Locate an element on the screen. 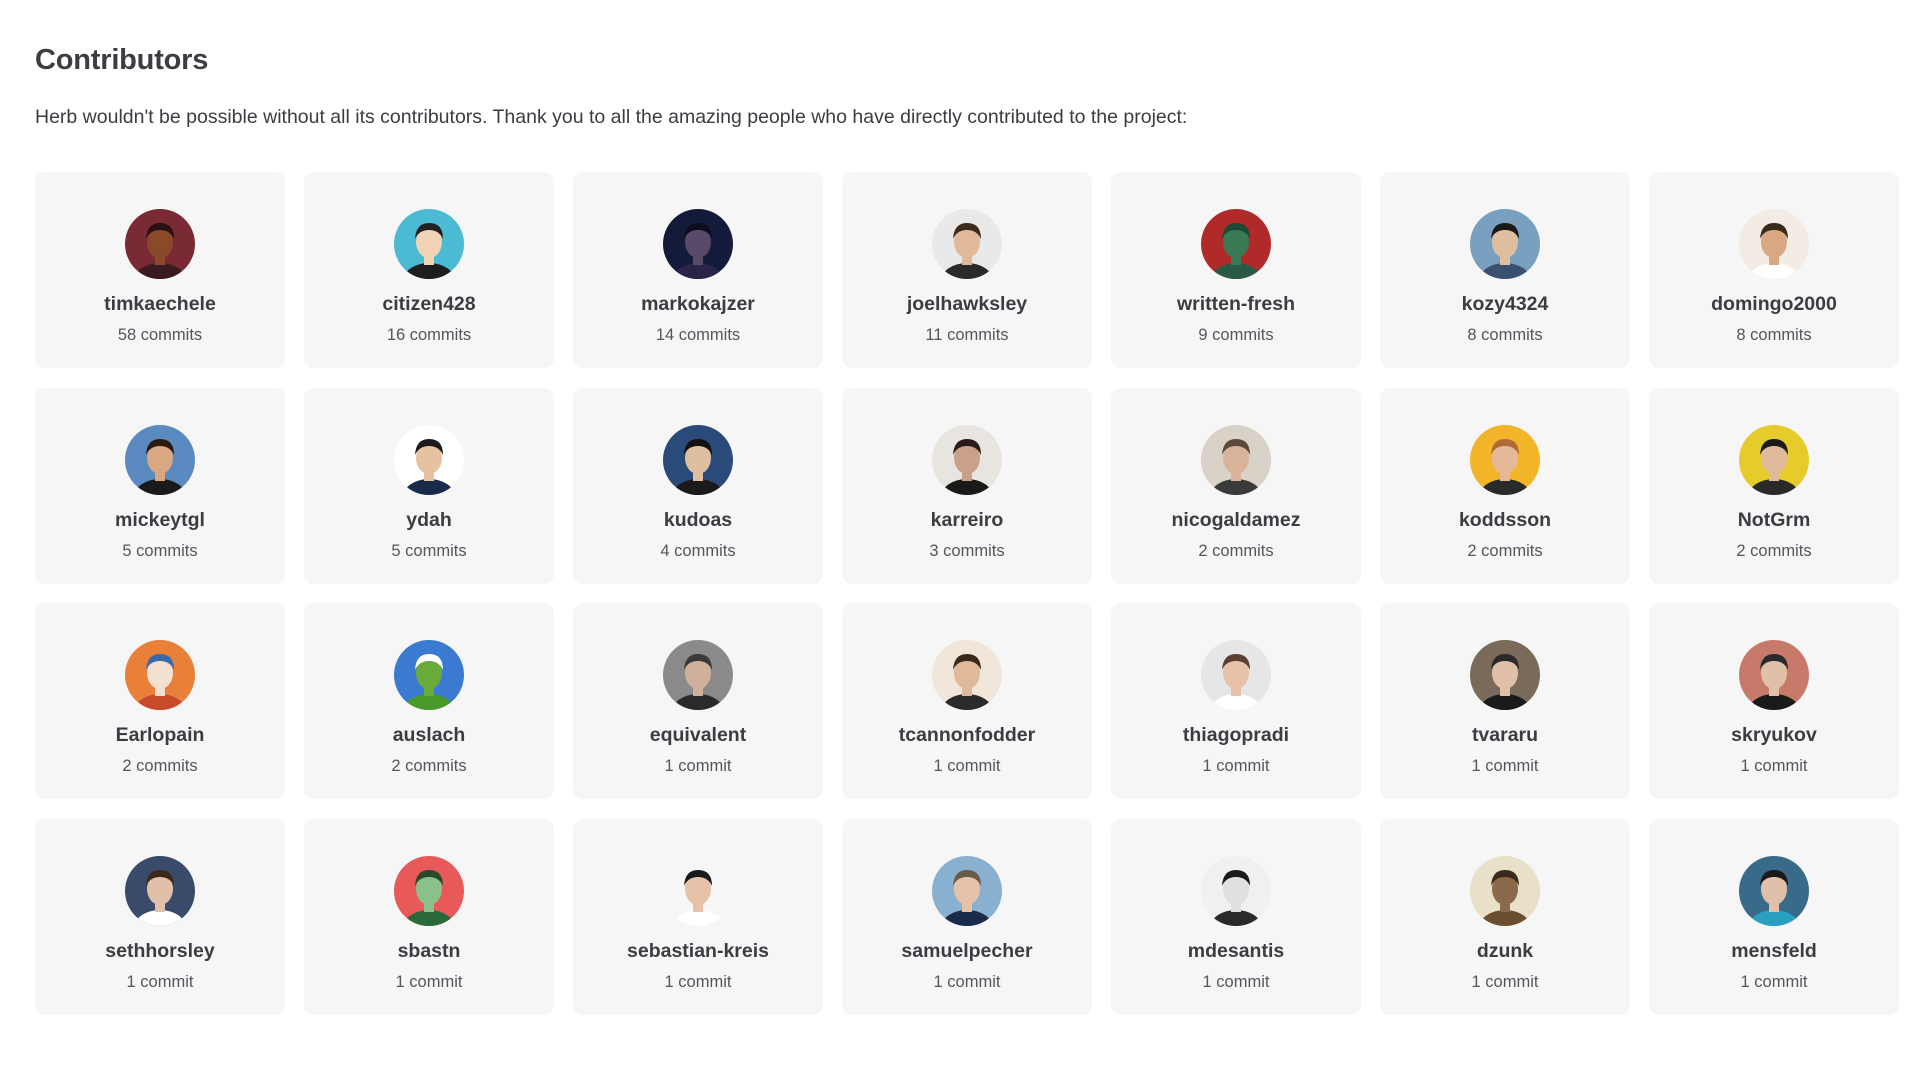 The height and width of the screenshot is (1080, 1920). contributor-card: nicogaldamez 2 commits is located at coordinates (1236, 485).